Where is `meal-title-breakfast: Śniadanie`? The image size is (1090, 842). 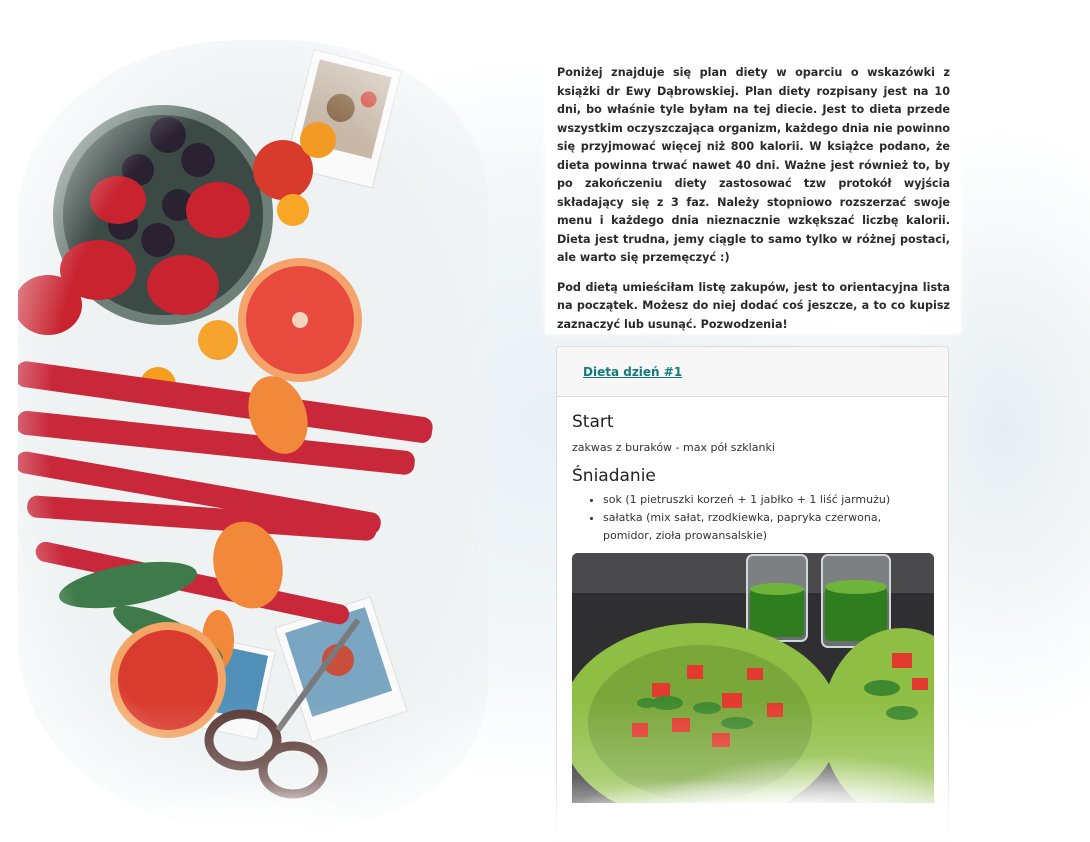 meal-title-breakfast: Śniadanie is located at coordinates (614, 476).